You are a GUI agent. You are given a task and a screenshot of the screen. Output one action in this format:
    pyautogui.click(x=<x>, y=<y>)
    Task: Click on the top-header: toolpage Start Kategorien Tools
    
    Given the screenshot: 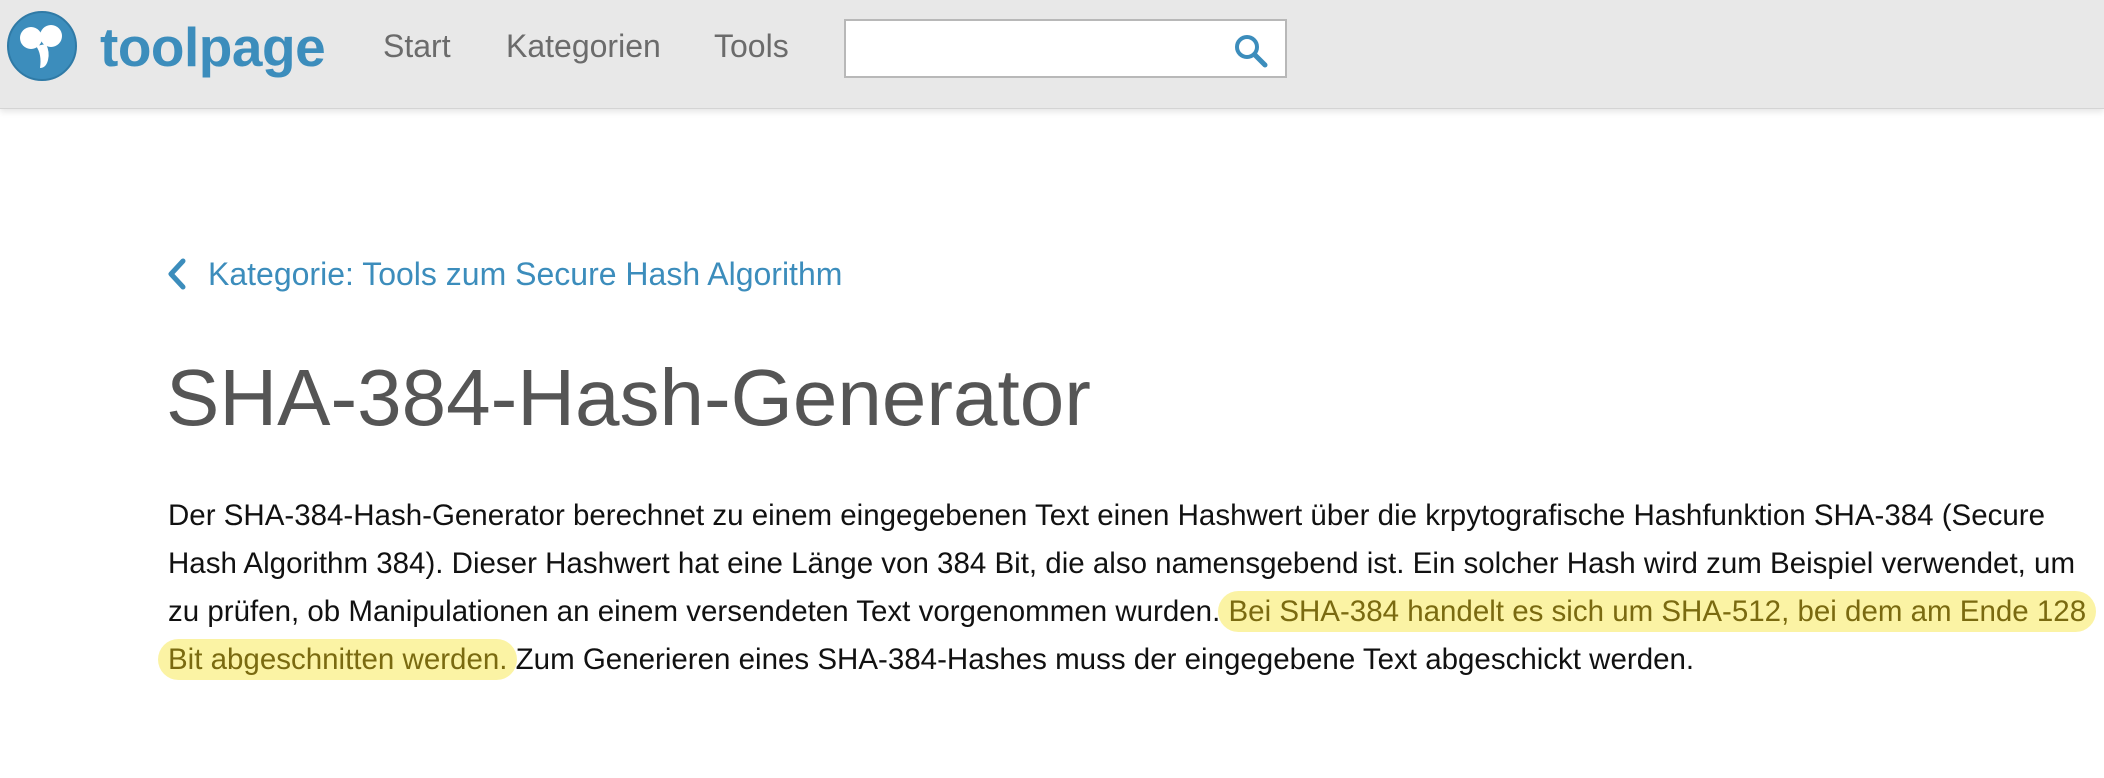 What is the action you would take?
    pyautogui.click(x=1052, y=54)
    